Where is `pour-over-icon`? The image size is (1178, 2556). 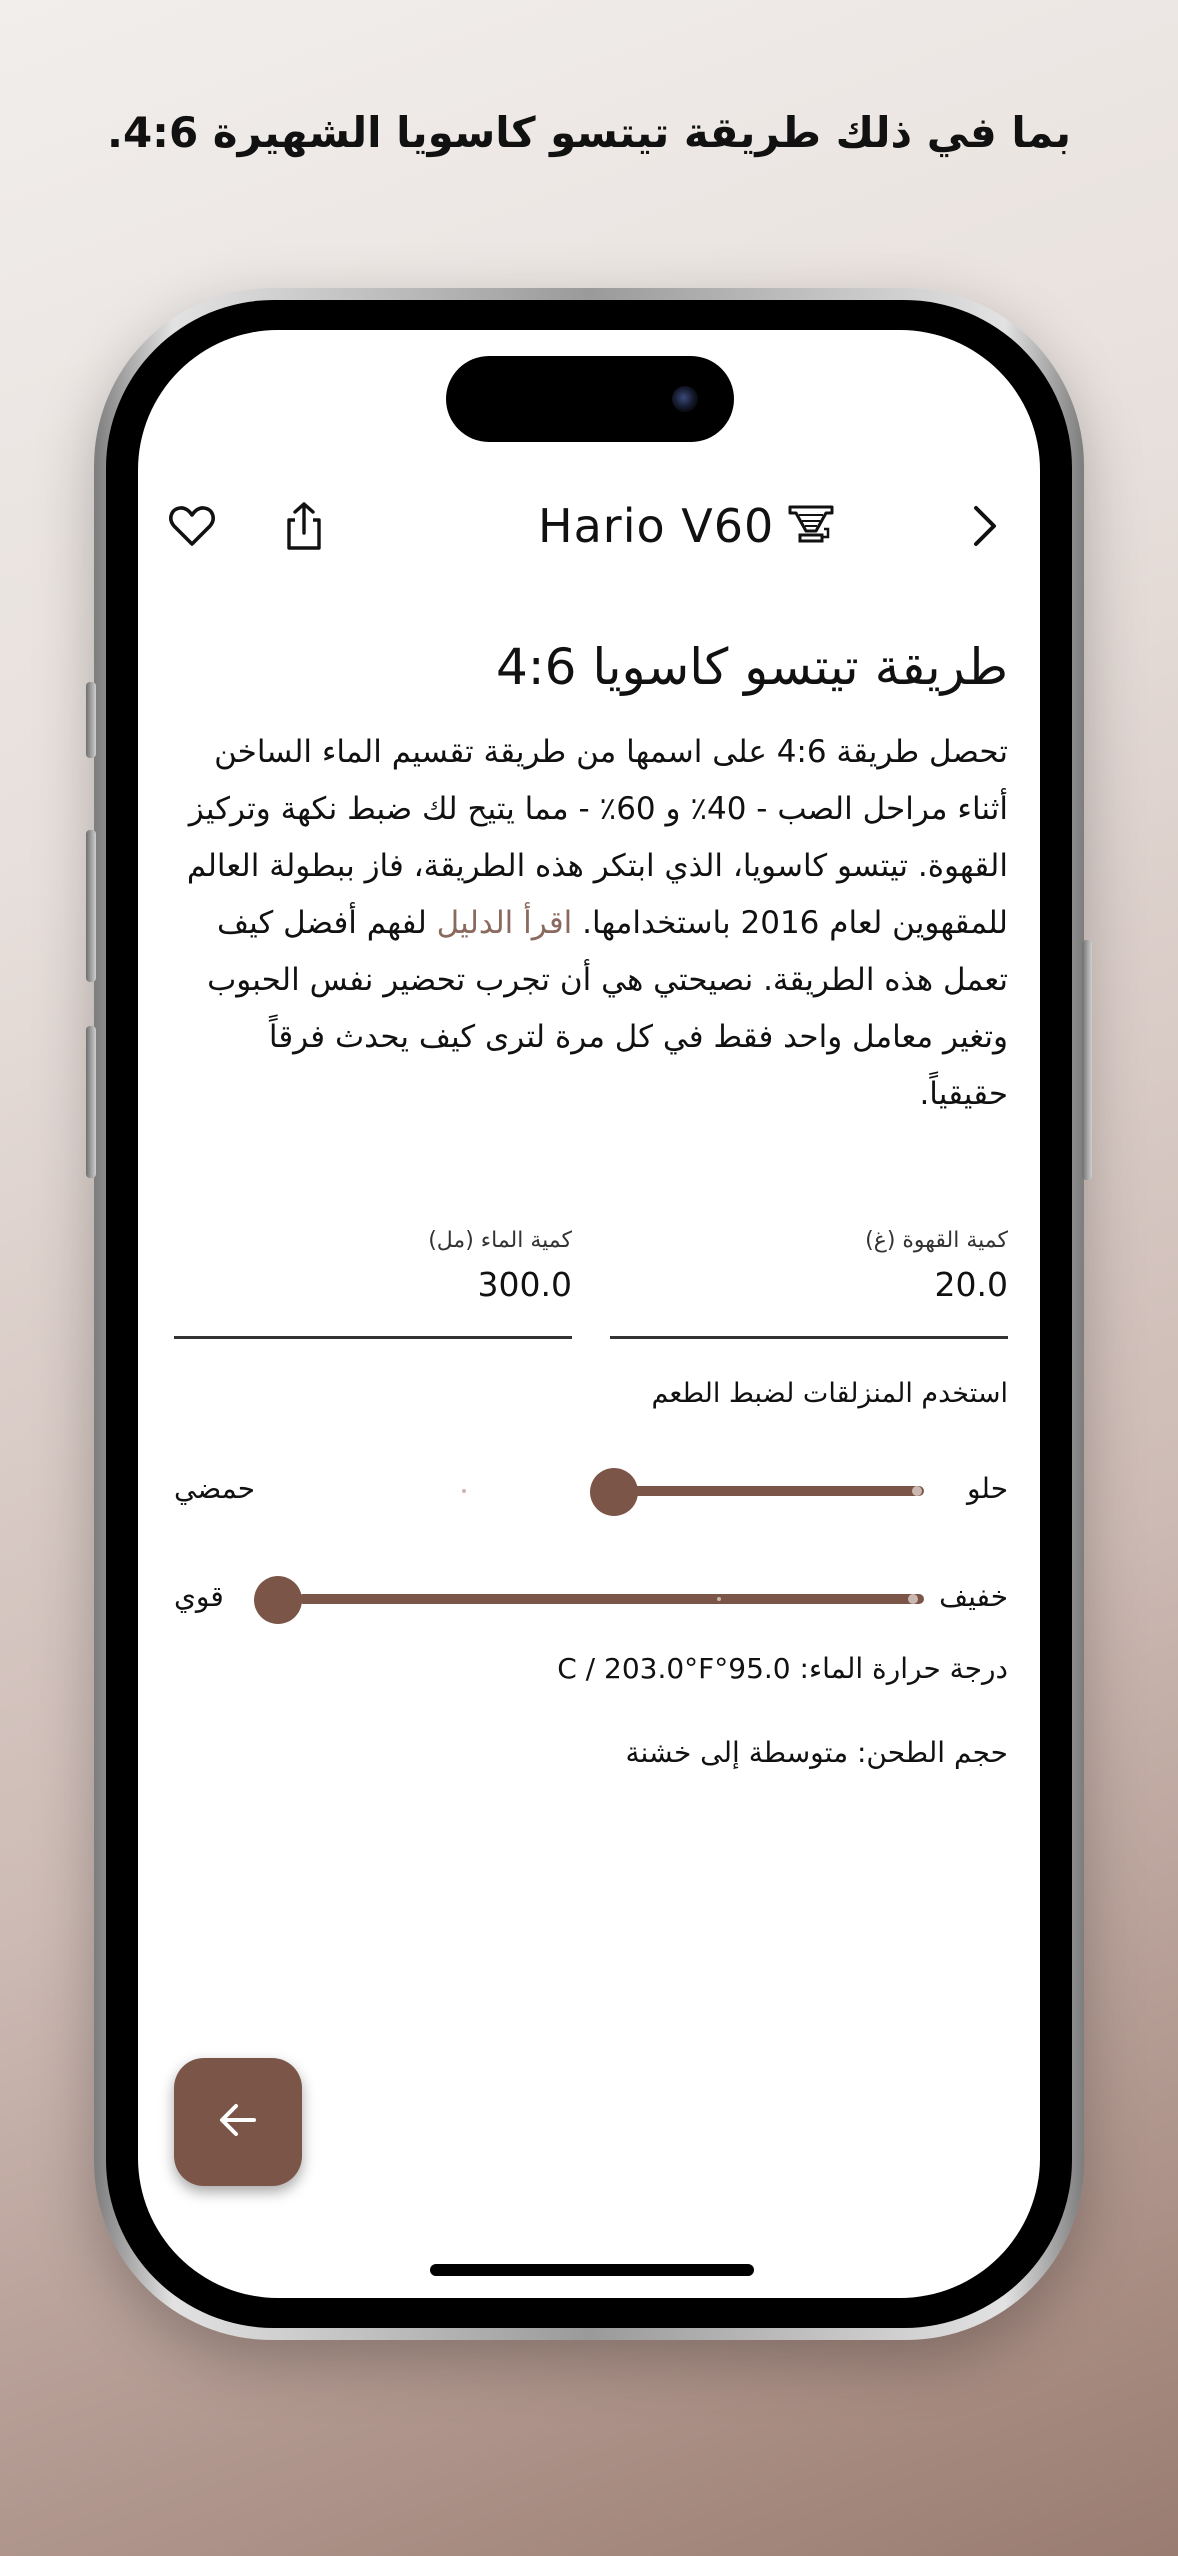 pour-over-icon is located at coordinates (811, 526).